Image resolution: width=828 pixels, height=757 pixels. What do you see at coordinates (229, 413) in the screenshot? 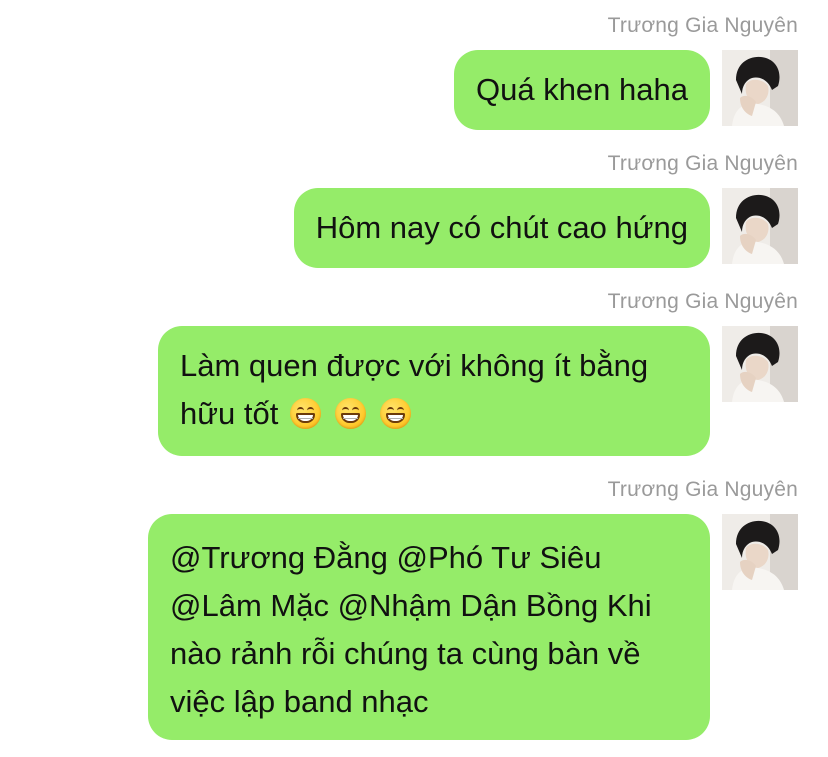
I see `message-text-fragment: hữu tốt` at bounding box center [229, 413].